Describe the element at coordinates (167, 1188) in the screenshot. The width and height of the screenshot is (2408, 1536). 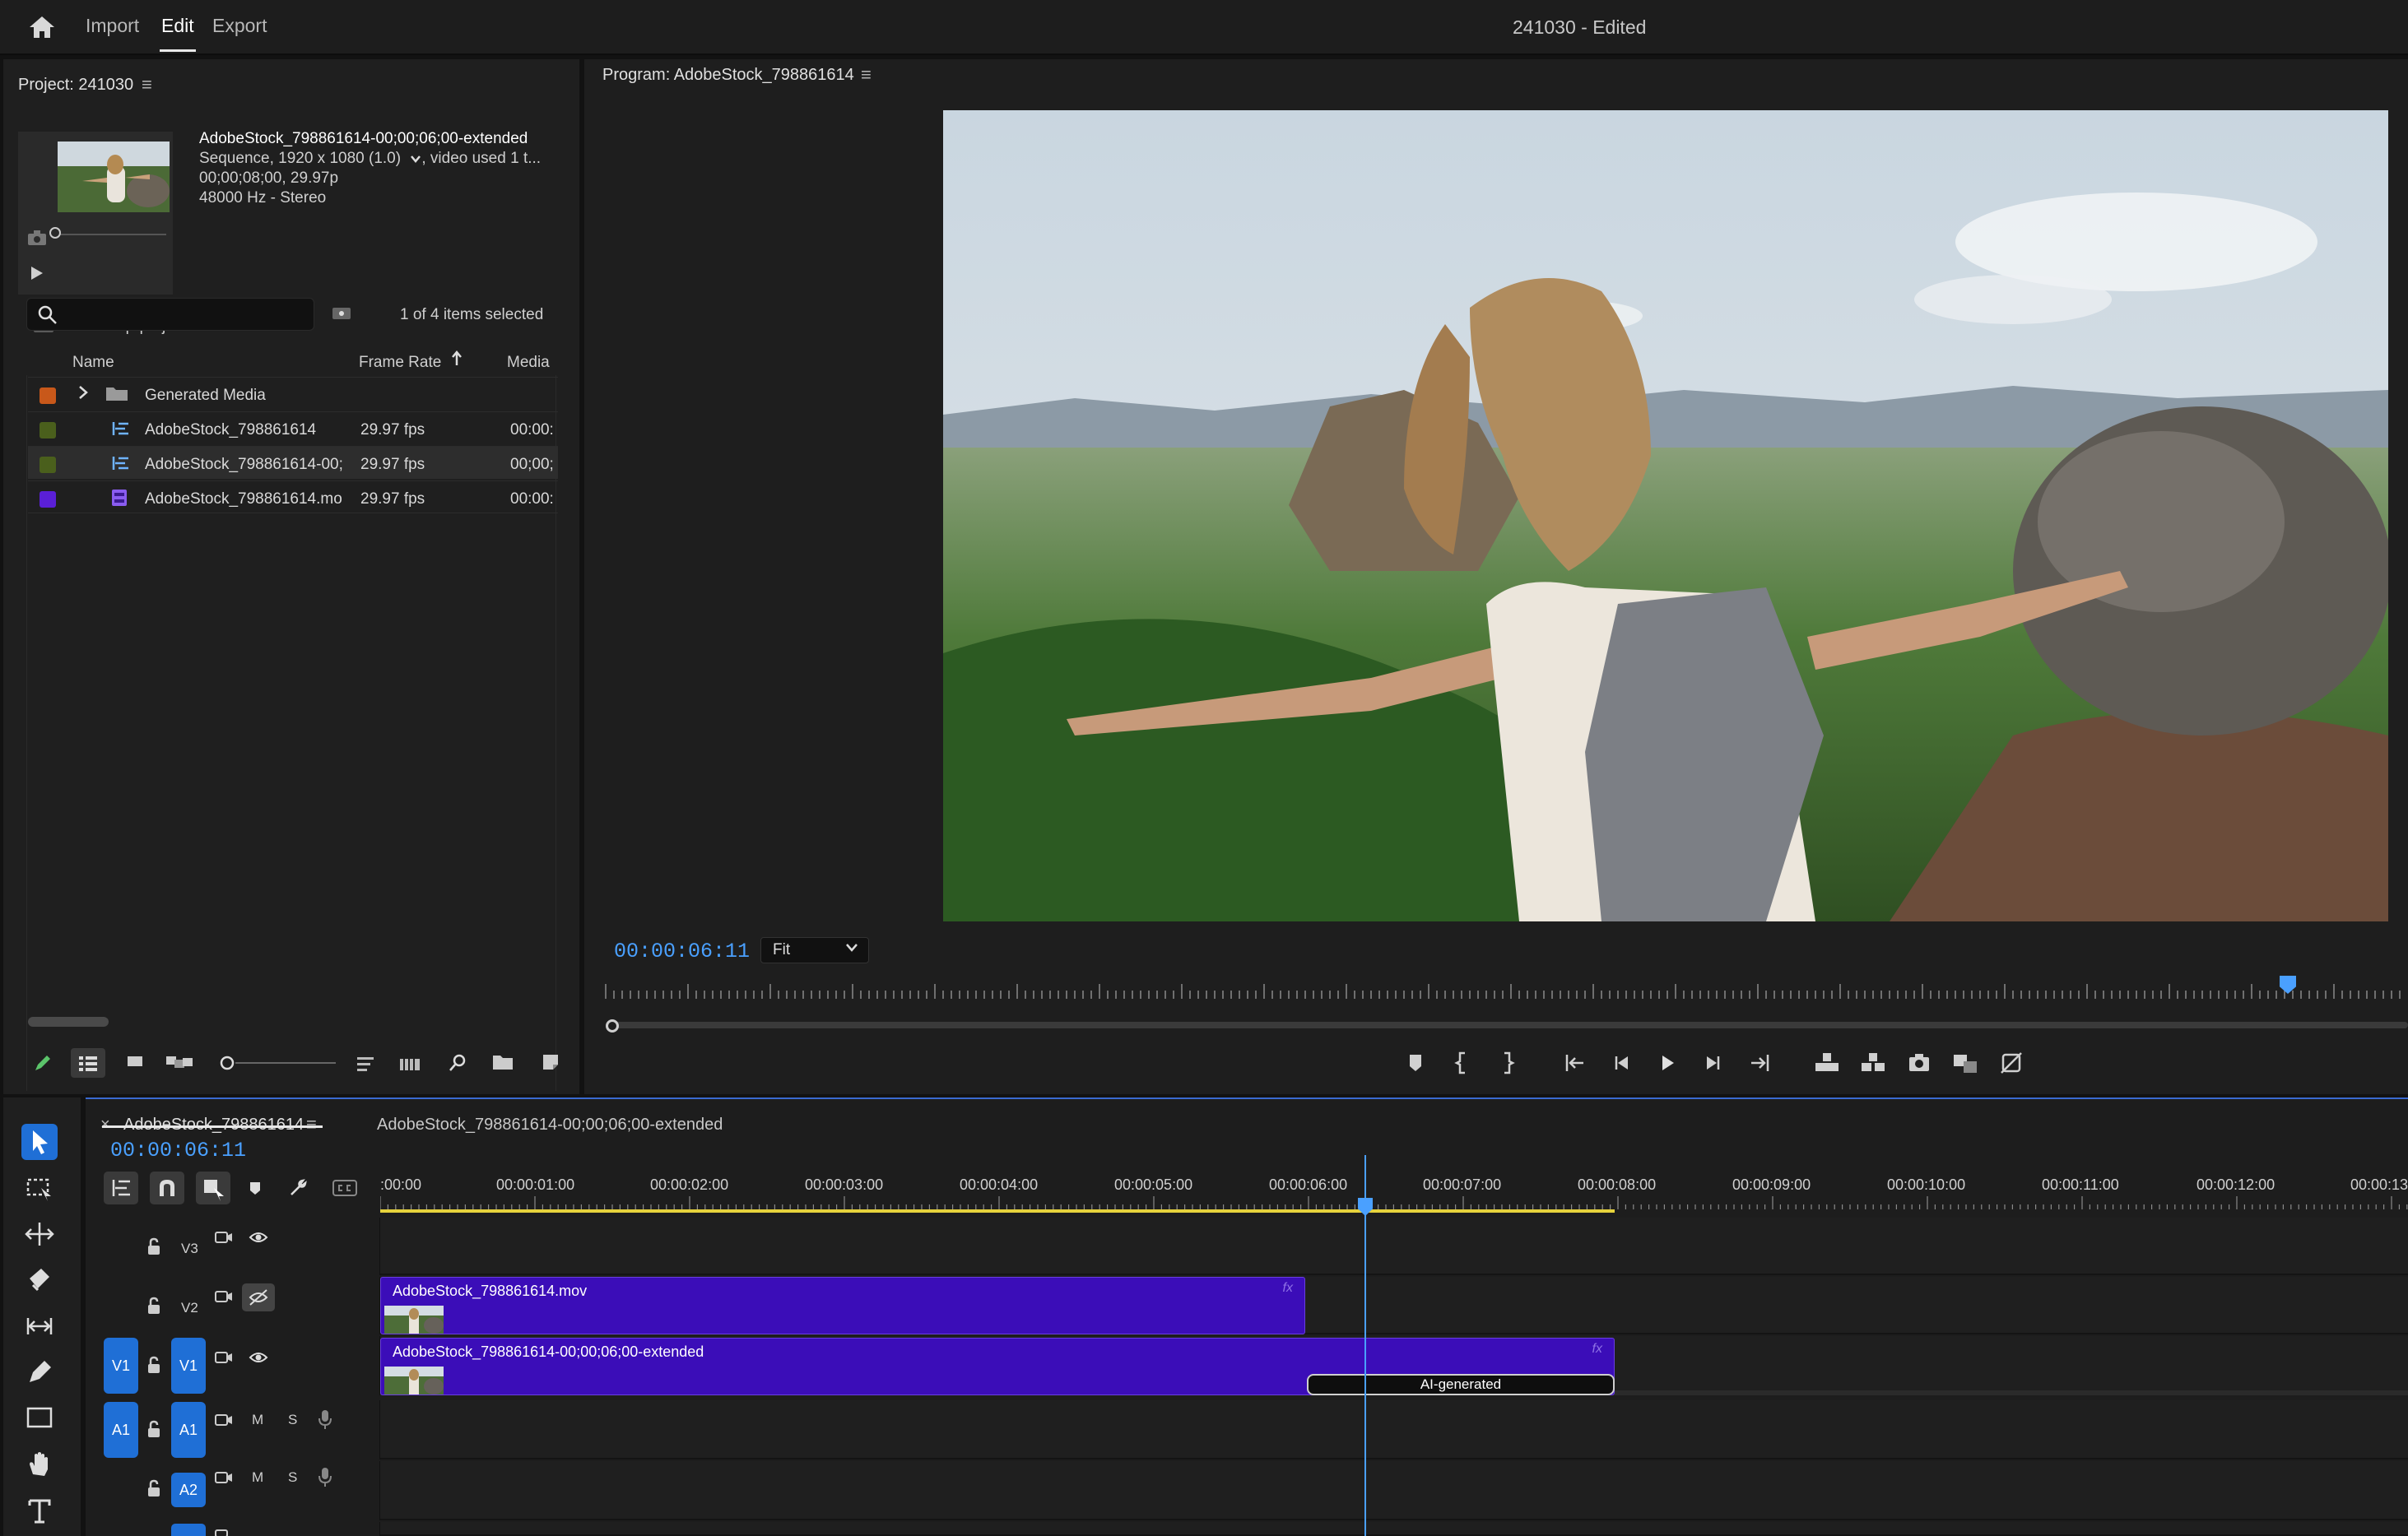
I see `snap-icon` at that location.